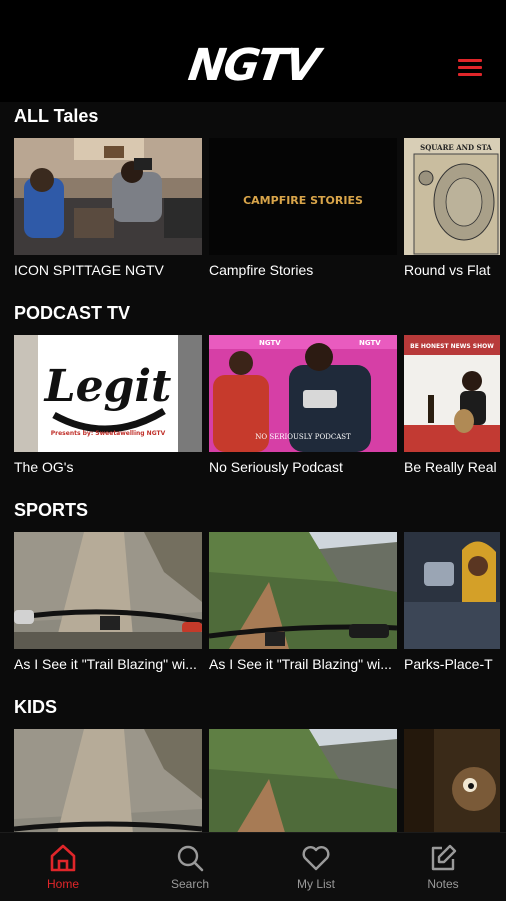 This screenshot has width=506, height=901. Describe the element at coordinates (89, 270) in the screenshot. I see `video-title: ICON SPITTAGE NGTV` at that location.